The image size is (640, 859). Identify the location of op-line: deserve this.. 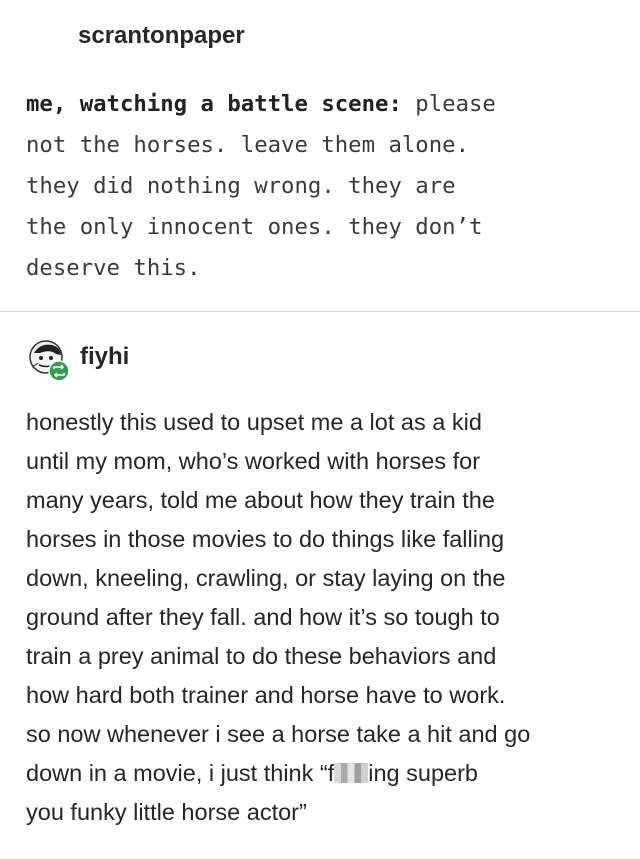
(113, 268).